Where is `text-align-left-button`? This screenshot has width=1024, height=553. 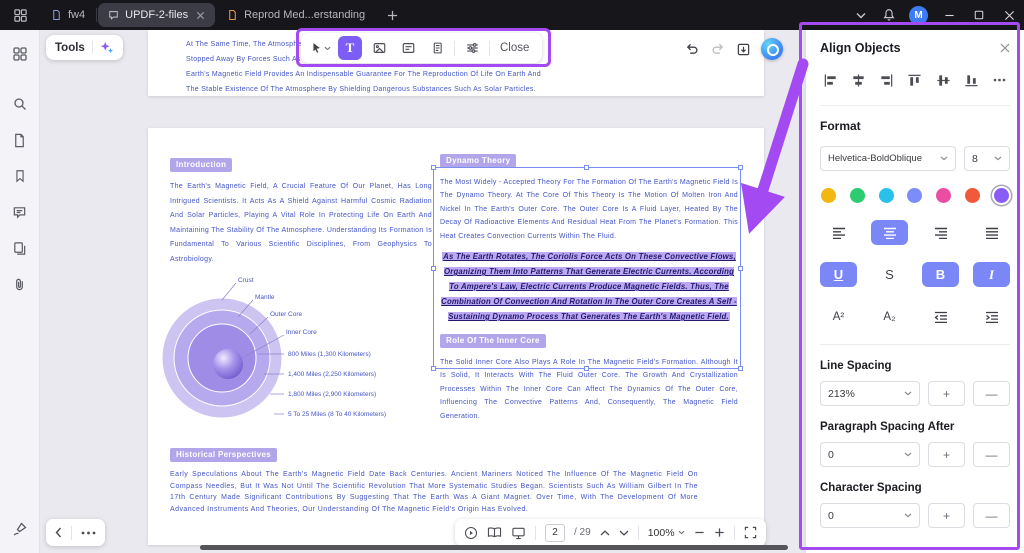 text-align-left-button is located at coordinates (838, 232).